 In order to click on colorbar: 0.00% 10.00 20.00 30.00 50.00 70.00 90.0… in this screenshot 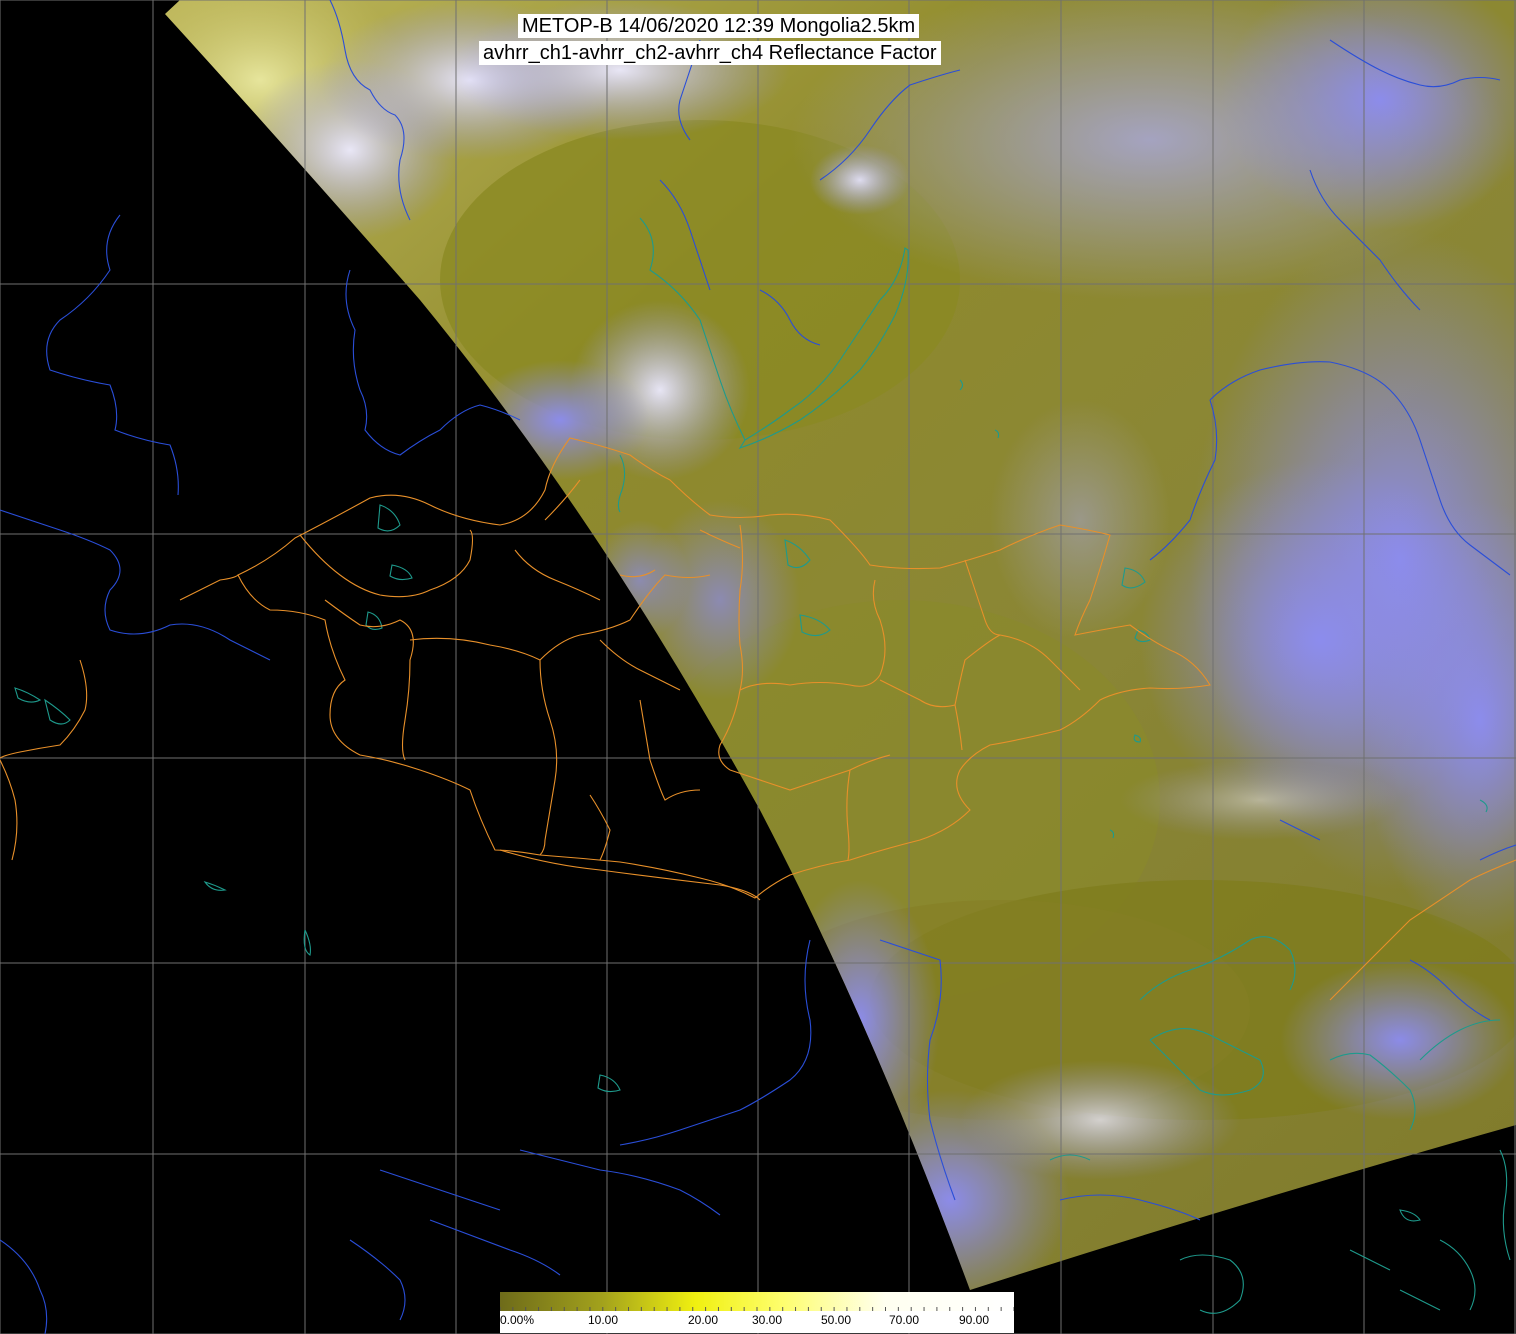, I will do `click(757, 1312)`.